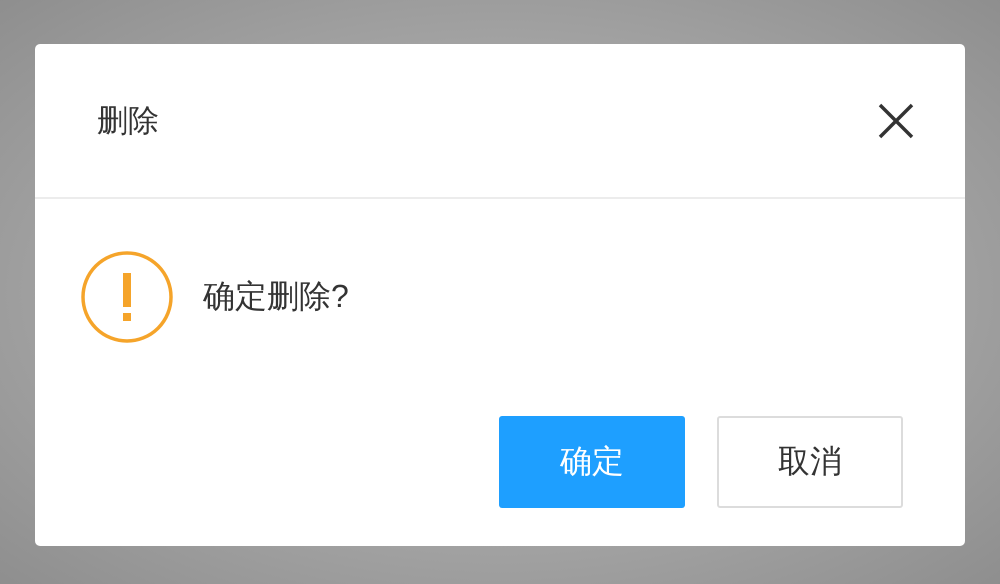 The width and height of the screenshot is (1000, 584). What do you see at coordinates (276, 296) in the screenshot?
I see `confirm-message: 确定删除?` at bounding box center [276, 296].